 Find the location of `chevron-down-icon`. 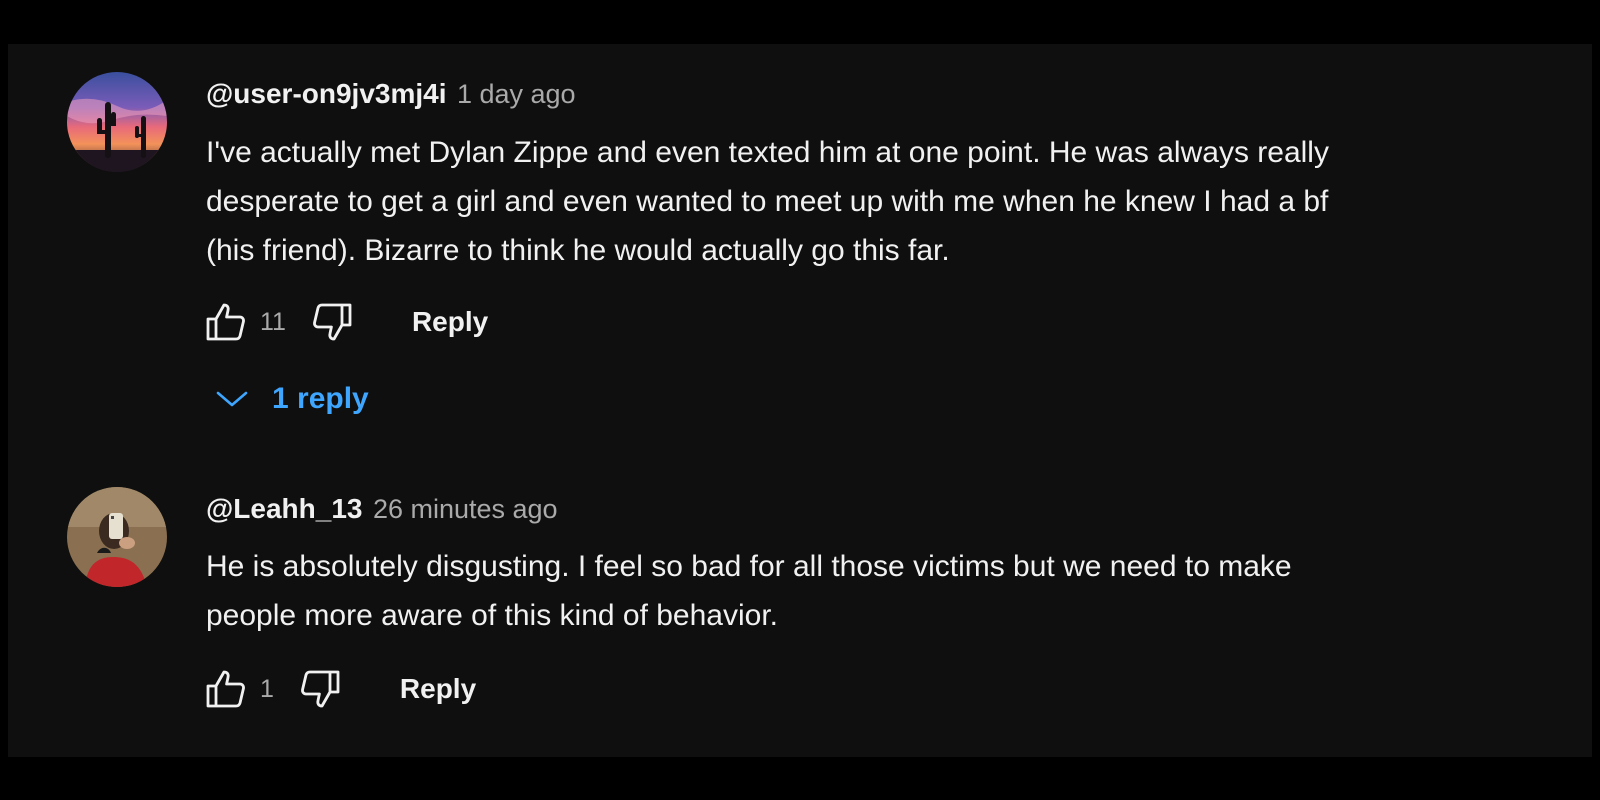

chevron-down-icon is located at coordinates (232, 399).